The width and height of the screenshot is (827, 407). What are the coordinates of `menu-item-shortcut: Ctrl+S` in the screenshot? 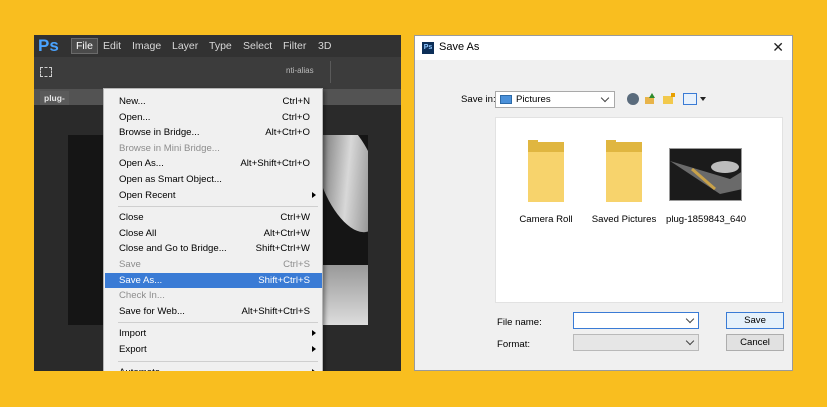 It's located at (296, 264).